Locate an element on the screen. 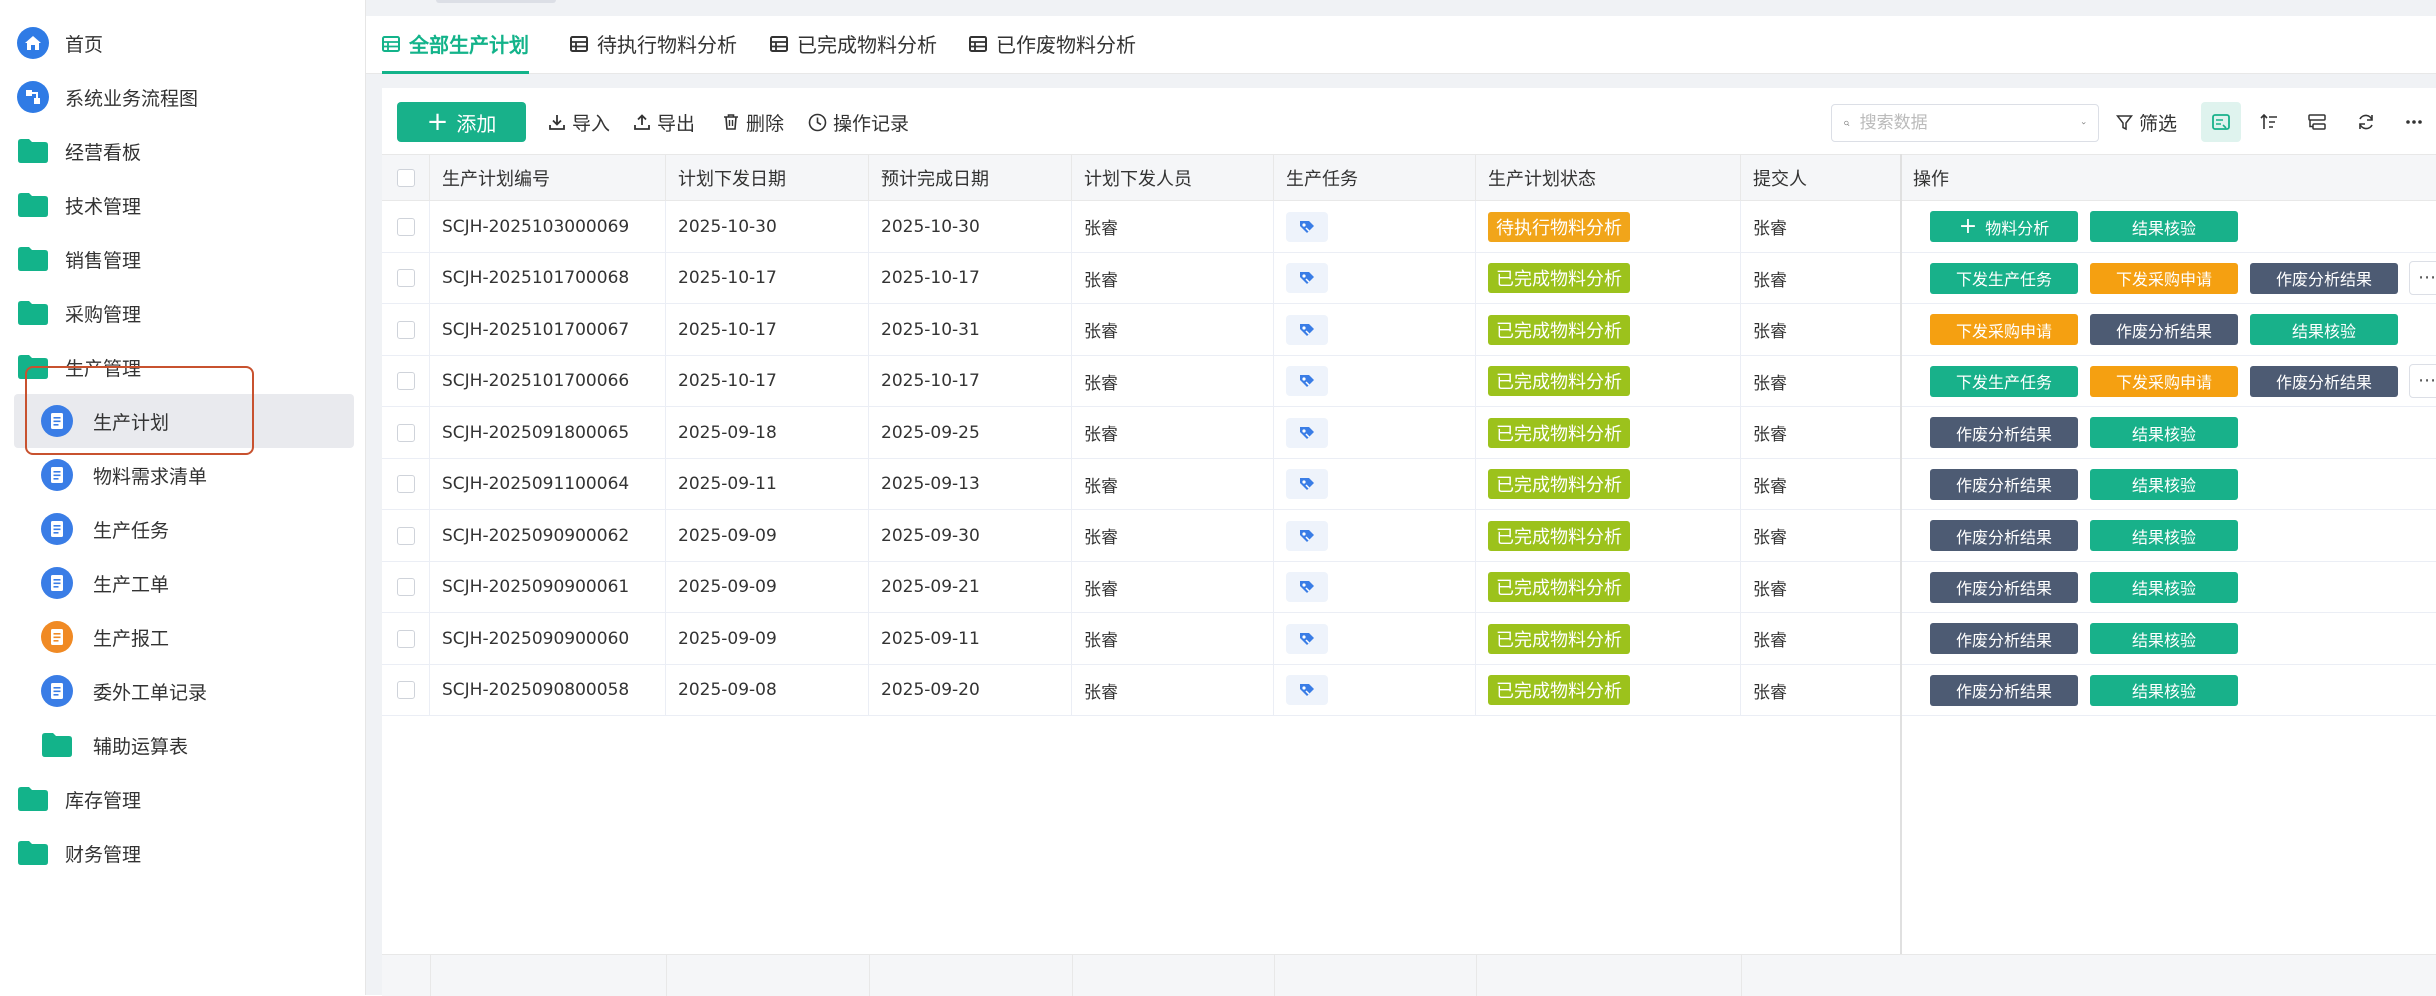 The height and width of the screenshot is (996, 2436). tab-completed-analysis: 已完成物料分析 is located at coordinates (853, 43).